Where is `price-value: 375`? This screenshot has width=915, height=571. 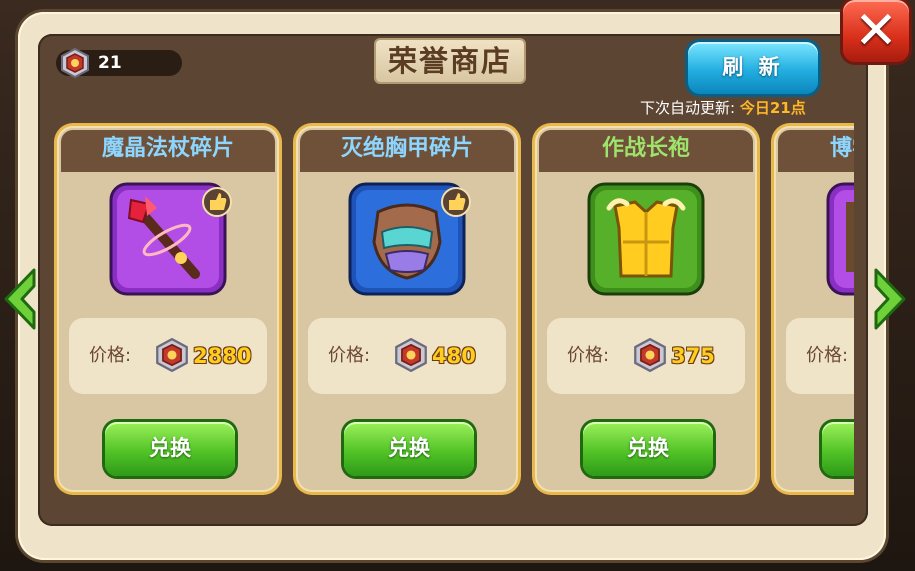 price-value: 375 is located at coordinates (693, 356).